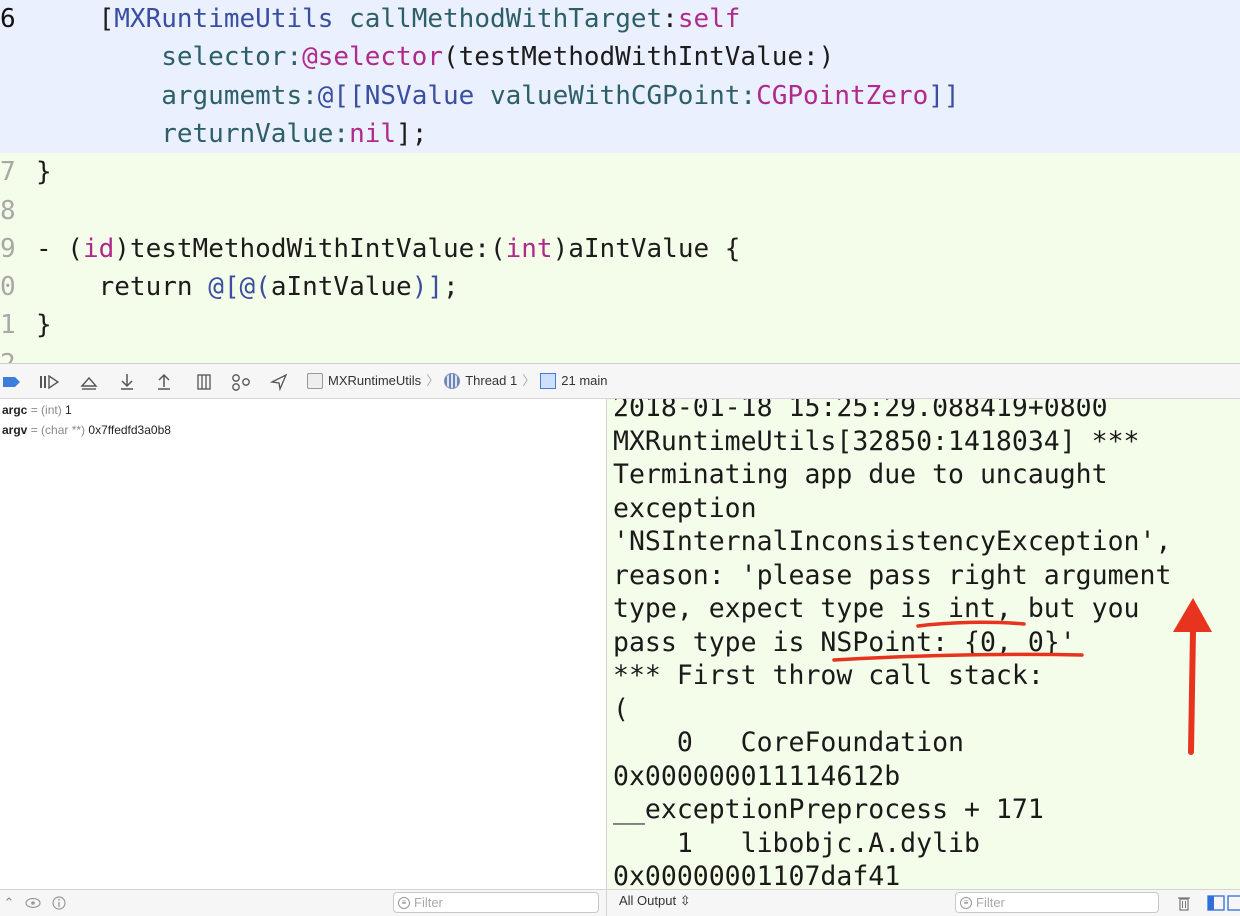 This screenshot has height=916, width=1240. Describe the element at coordinates (68, 410) in the screenshot. I see `variable-value: 1` at that location.